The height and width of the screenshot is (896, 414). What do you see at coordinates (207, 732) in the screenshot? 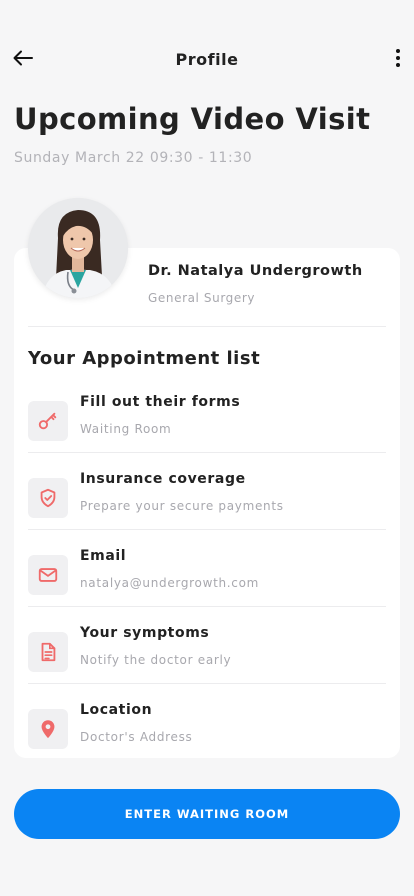
I see `list-item-location: Location Doctor's Address` at bounding box center [207, 732].